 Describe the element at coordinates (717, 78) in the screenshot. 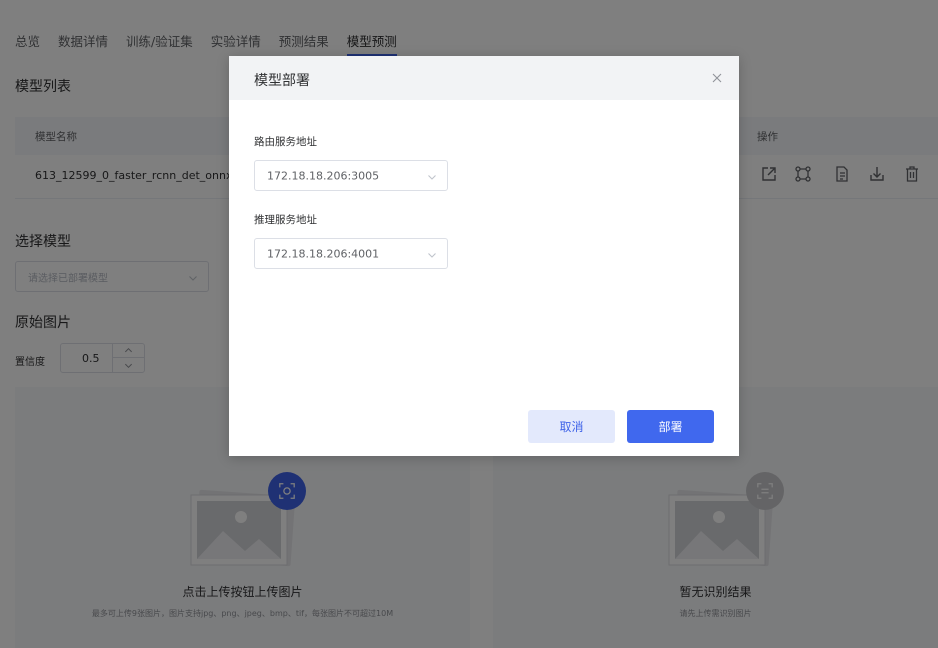

I see `close-icon` at that location.